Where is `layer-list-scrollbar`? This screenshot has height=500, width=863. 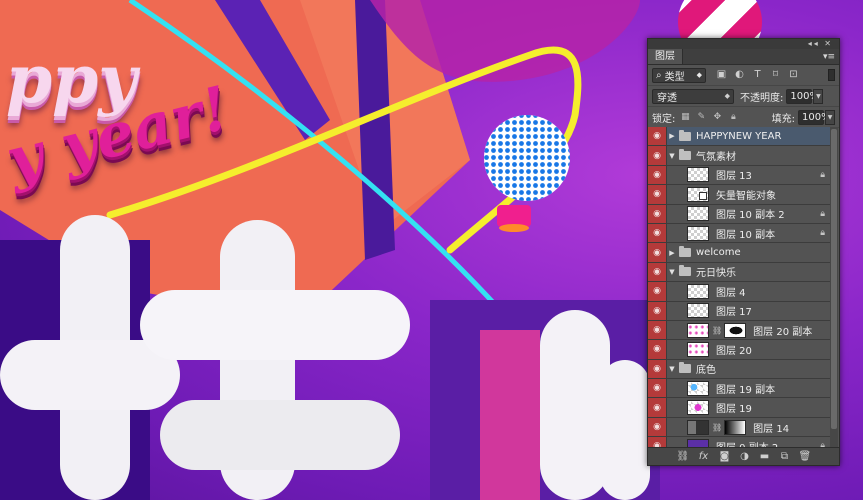 layer-list-scrollbar is located at coordinates (834, 287).